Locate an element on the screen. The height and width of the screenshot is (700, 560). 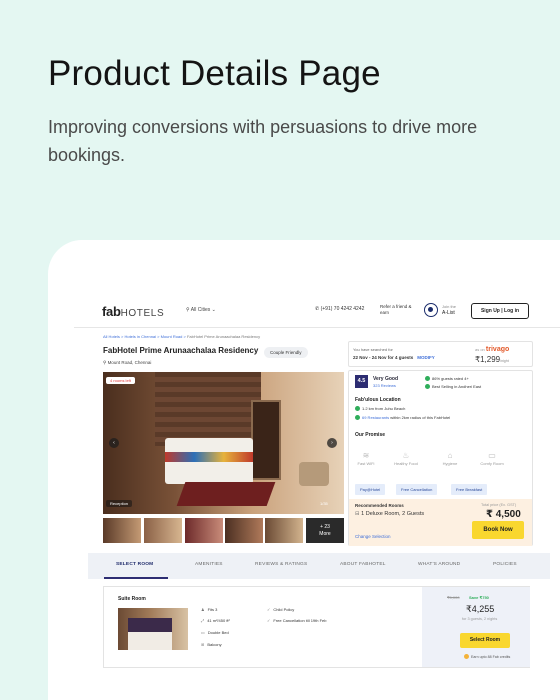
balcony-icon: ⊞ is located at coordinates (203, 644).